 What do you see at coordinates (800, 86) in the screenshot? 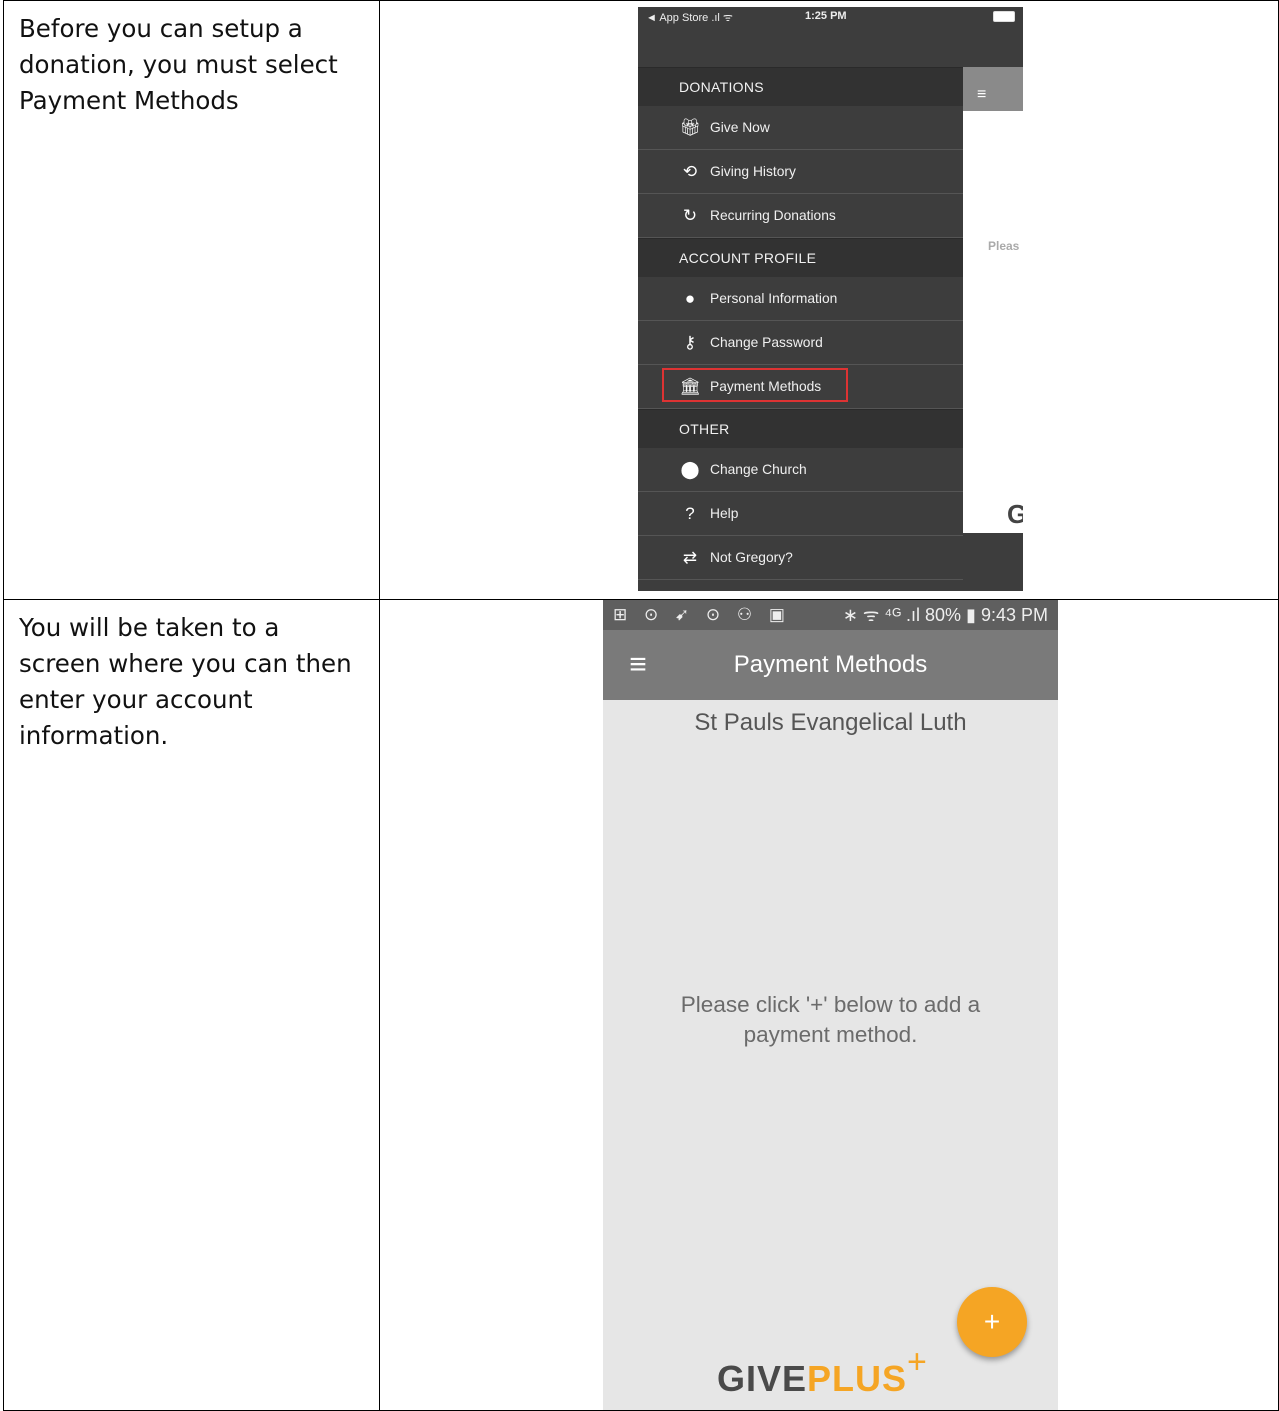
I see `section-donations: DONATIONS` at bounding box center [800, 86].